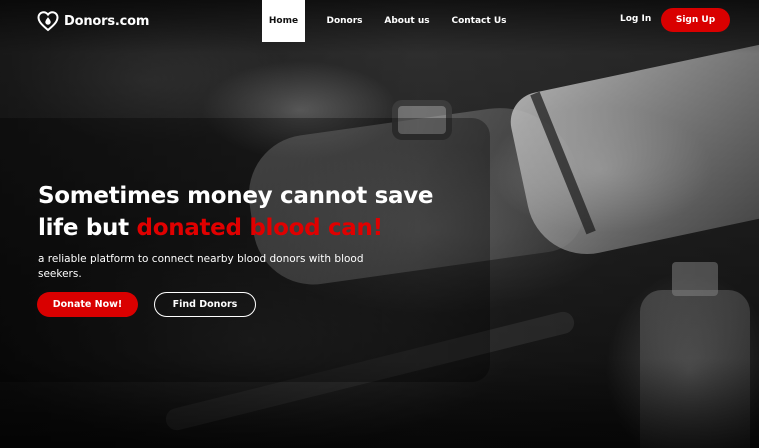 This screenshot has height=448, width=759. Describe the element at coordinates (283, 21) in the screenshot. I see `nav-item-home: Home` at that location.